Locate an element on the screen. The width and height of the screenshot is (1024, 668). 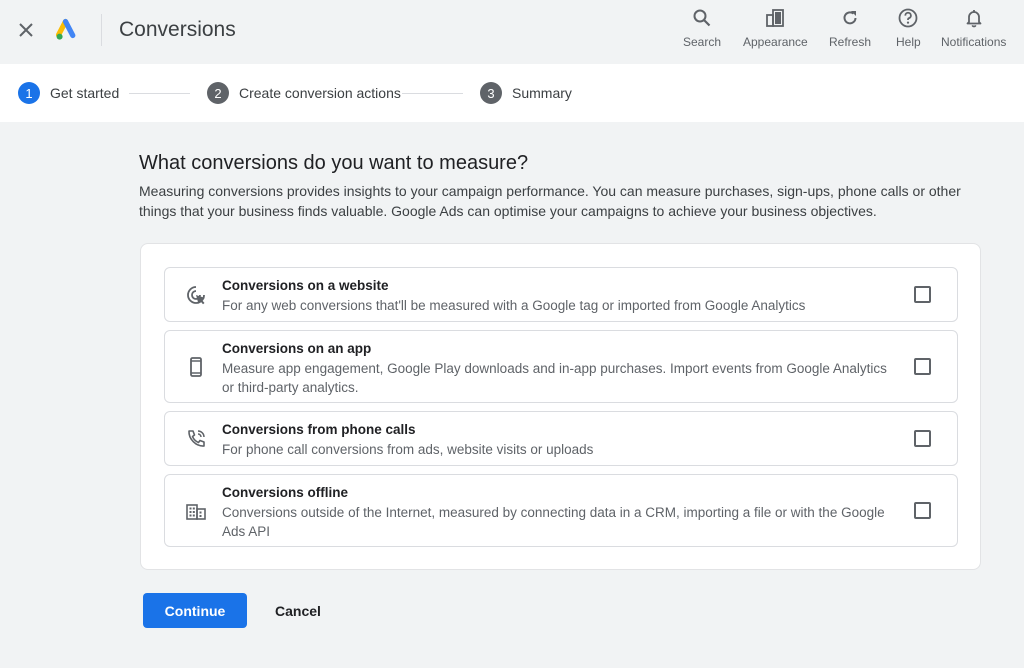
continue-button: Continue is located at coordinates (195, 610).